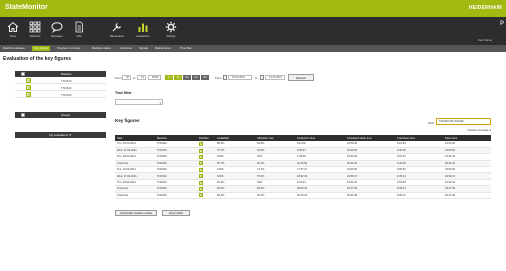  What do you see at coordinates (60, 80) in the screenshot?
I see `machine-row: TNC640` at bounding box center [60, 80].